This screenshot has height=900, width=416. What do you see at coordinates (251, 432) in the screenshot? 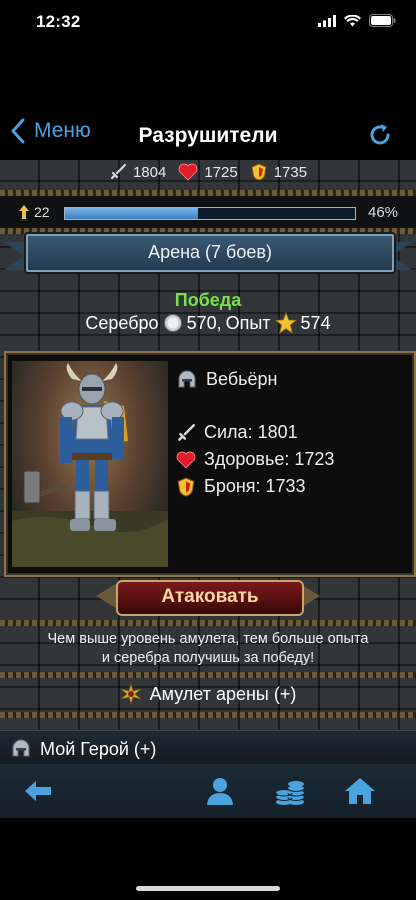
I see `opponent-strength: Сила: 1801` at bounding box center [251, 432].